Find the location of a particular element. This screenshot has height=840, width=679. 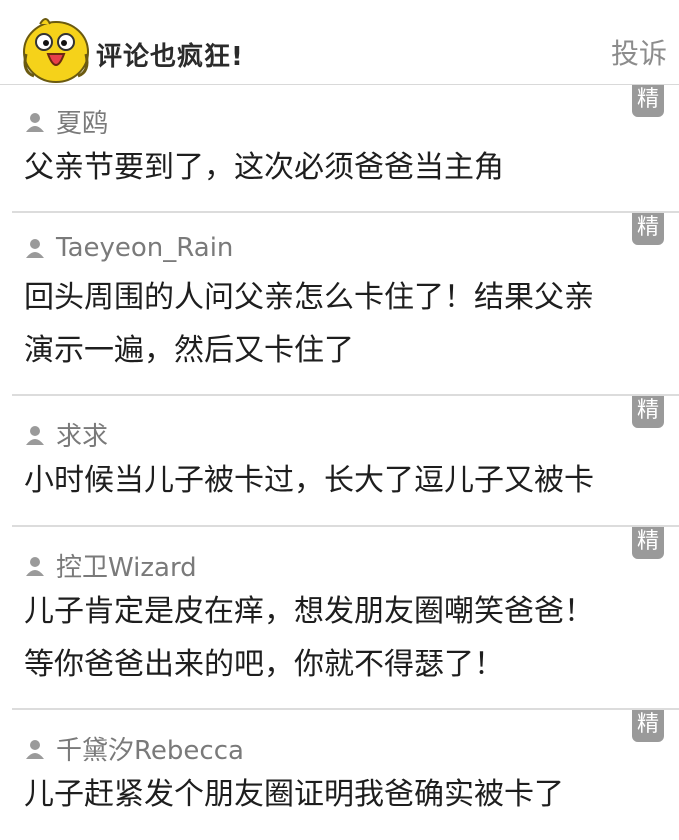

comment-author: 千黛汐Rebecca is located at coordinates (134, 748).